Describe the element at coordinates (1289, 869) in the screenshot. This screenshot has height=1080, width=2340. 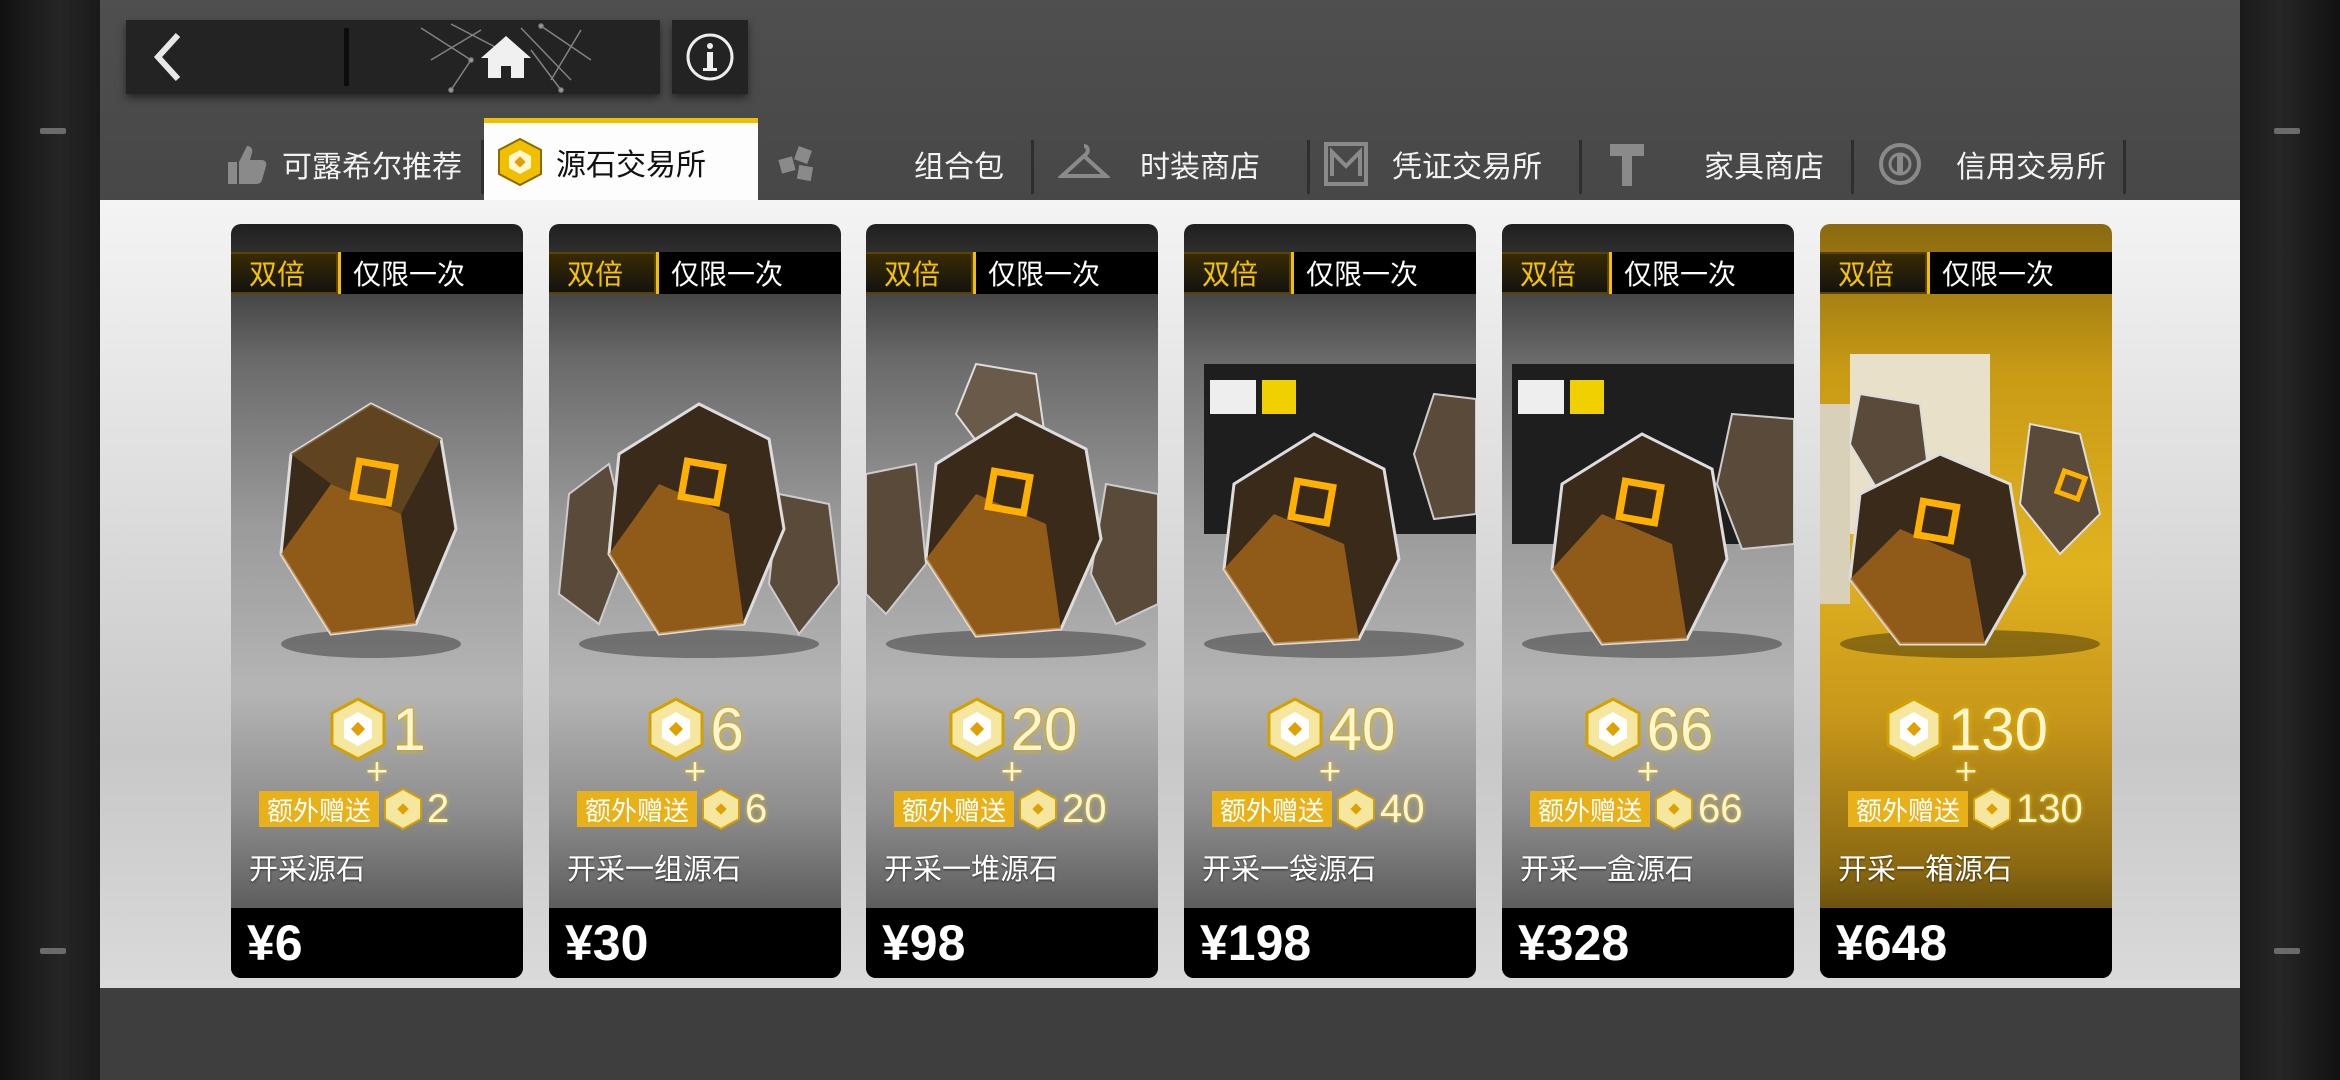
I see `product-name: 开采一袋源石` at that location.